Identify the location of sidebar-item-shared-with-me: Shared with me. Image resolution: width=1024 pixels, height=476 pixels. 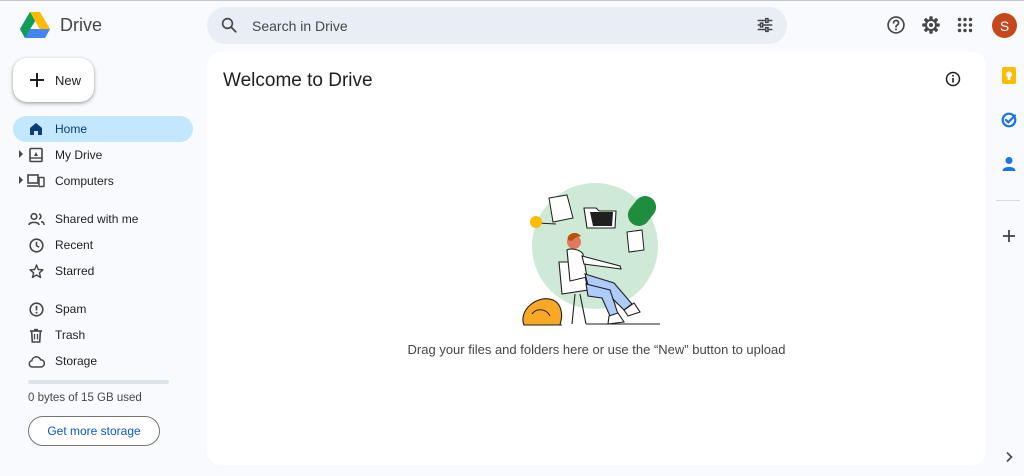
(103, 219).